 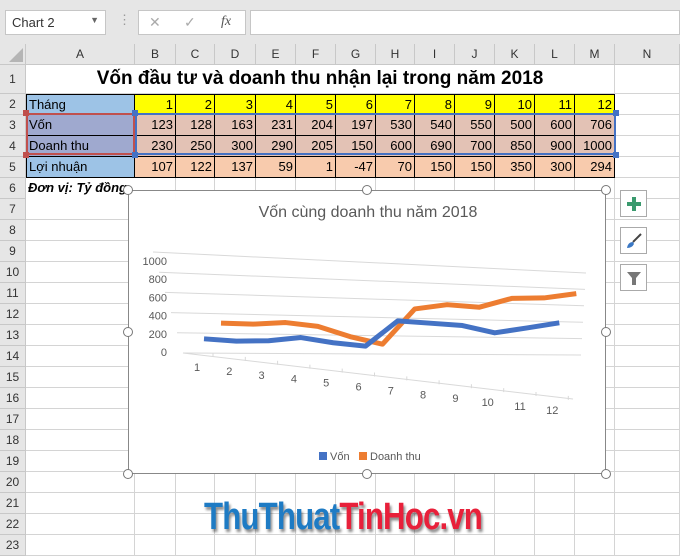 I want to click on data-cell: 107, so click(x=155, y=167).